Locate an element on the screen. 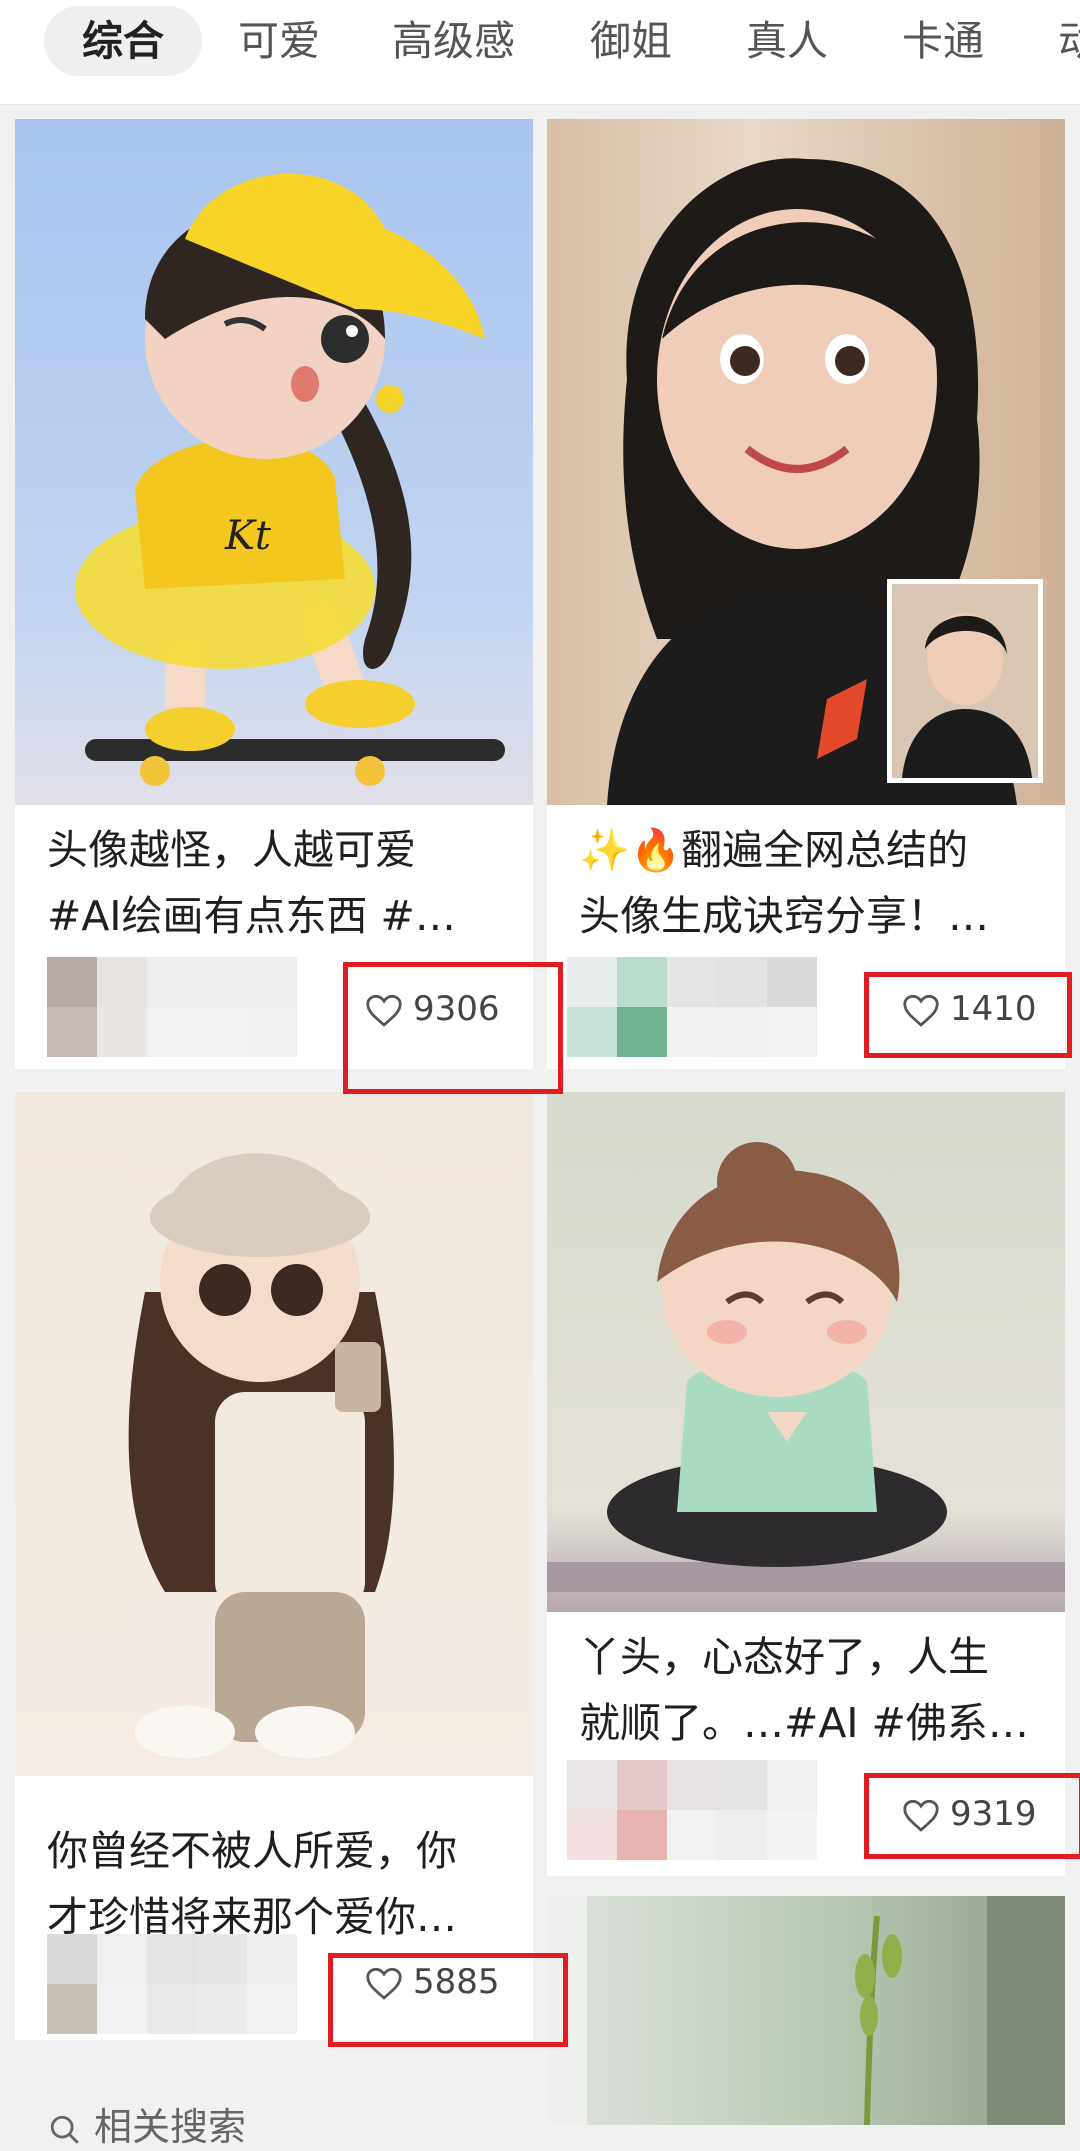 The height and width of the screenshot is (2151, 1080). category-tab-bar: 综合 可爱 高级感 御姐 真人 卡通 动 is located at coordinates (540, 52).